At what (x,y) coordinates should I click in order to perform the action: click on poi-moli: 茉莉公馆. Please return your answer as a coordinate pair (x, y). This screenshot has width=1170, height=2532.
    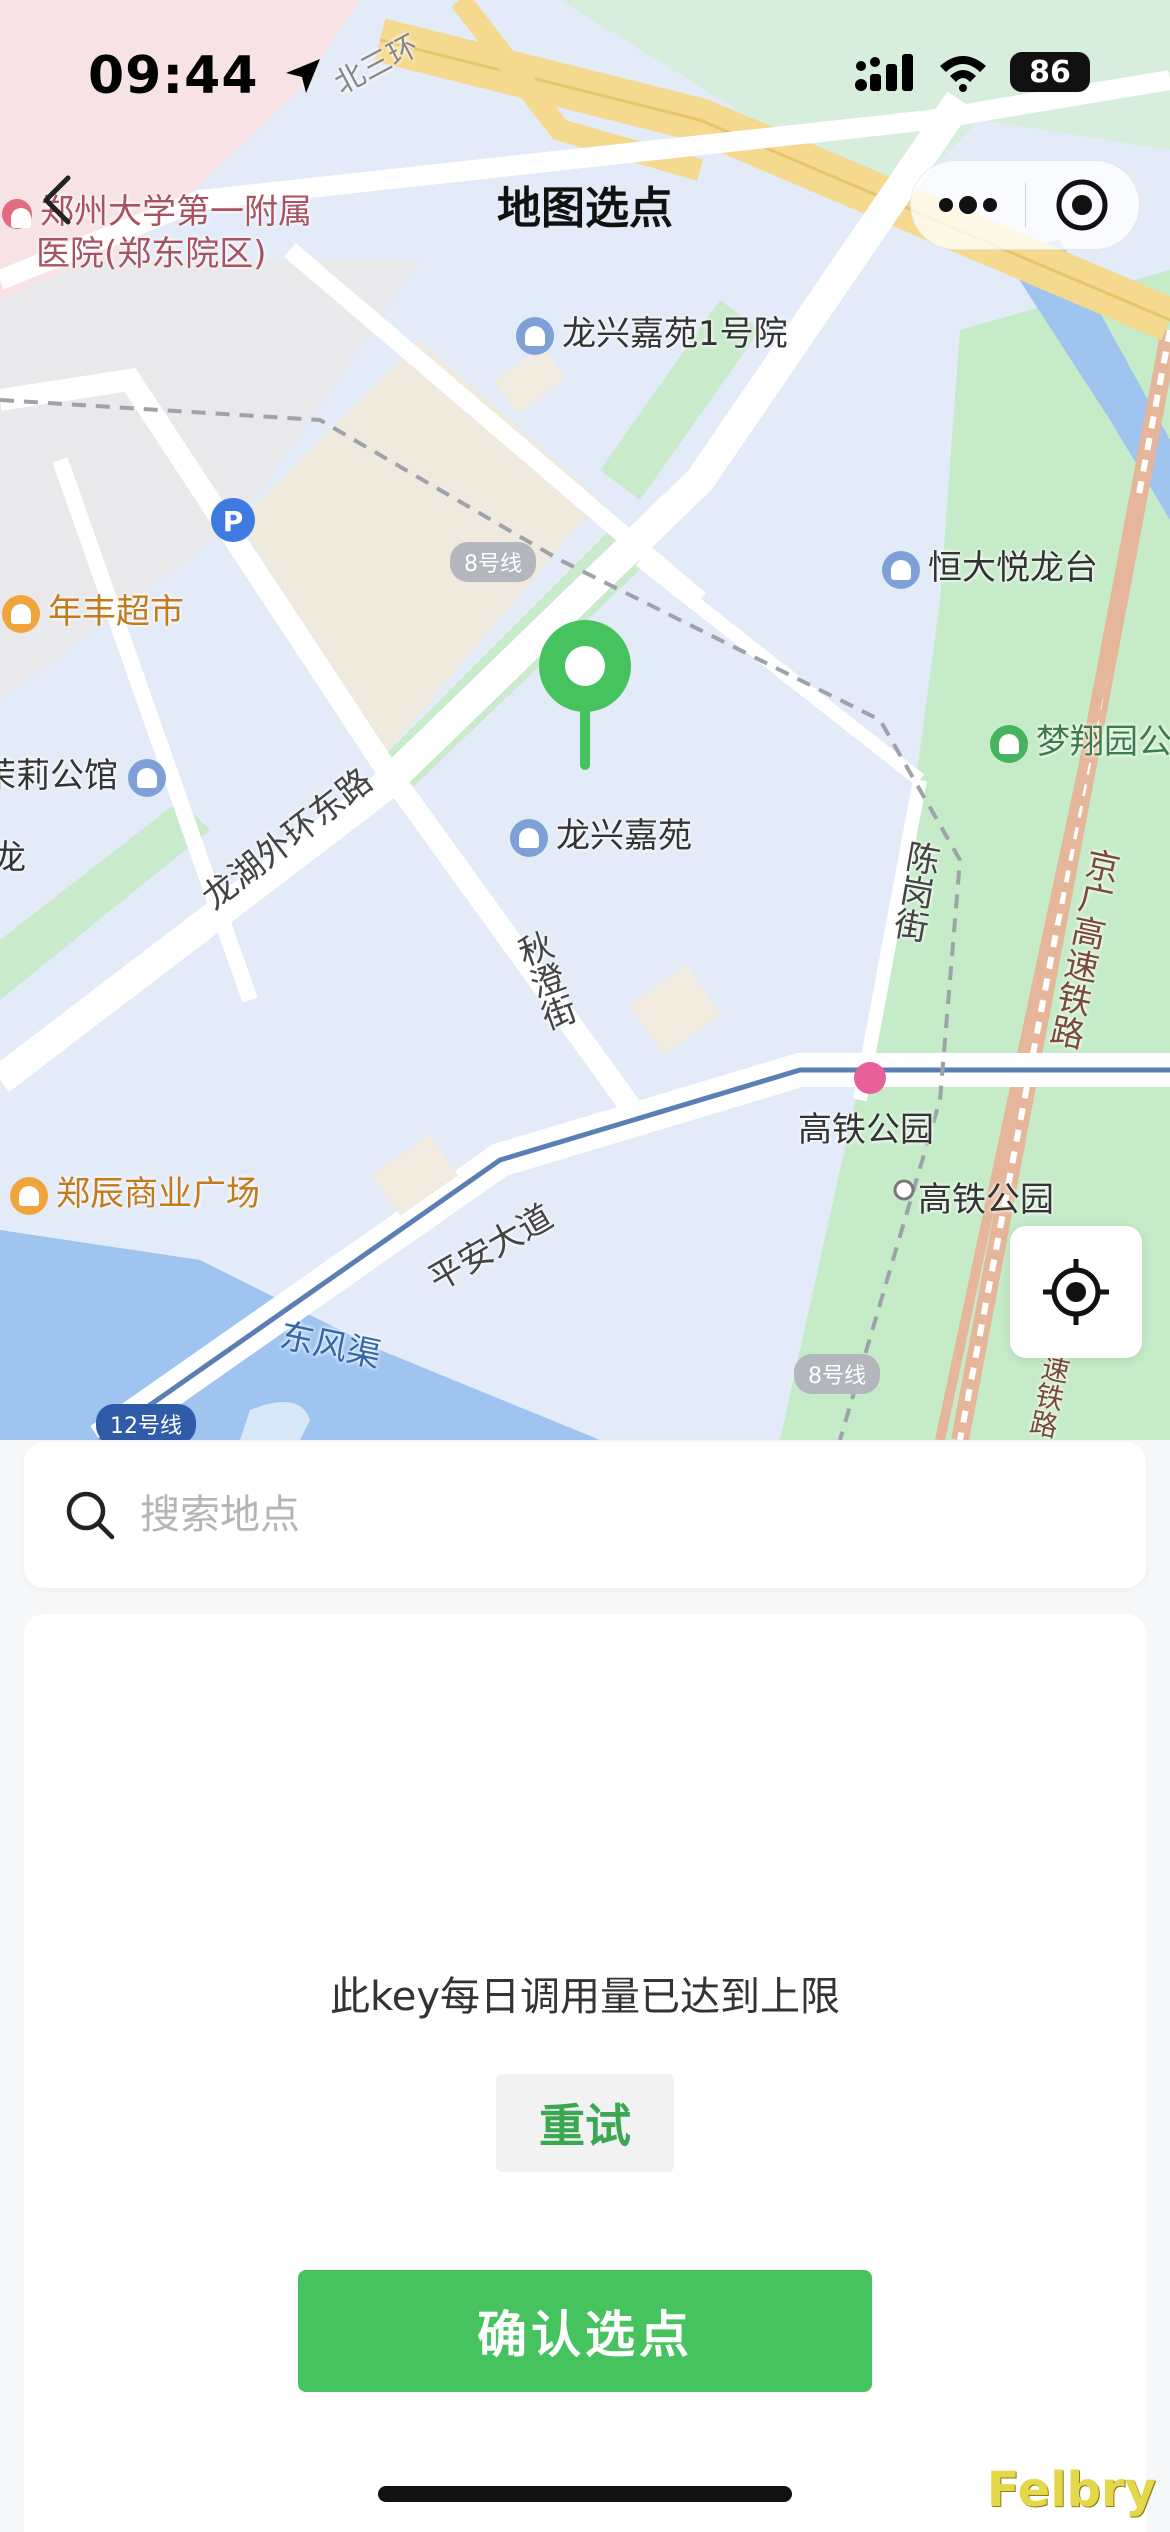
    Looking at the image, I should click on (83, 772).